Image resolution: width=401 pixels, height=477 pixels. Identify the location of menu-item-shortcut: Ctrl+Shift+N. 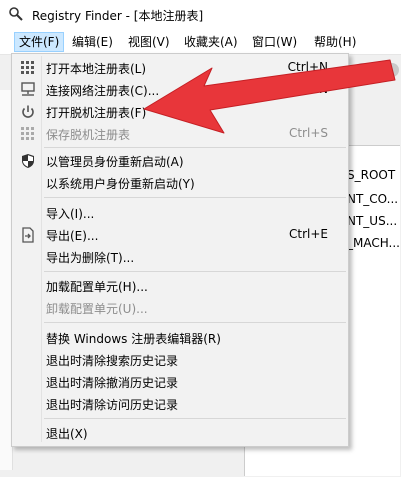
(289, 89).